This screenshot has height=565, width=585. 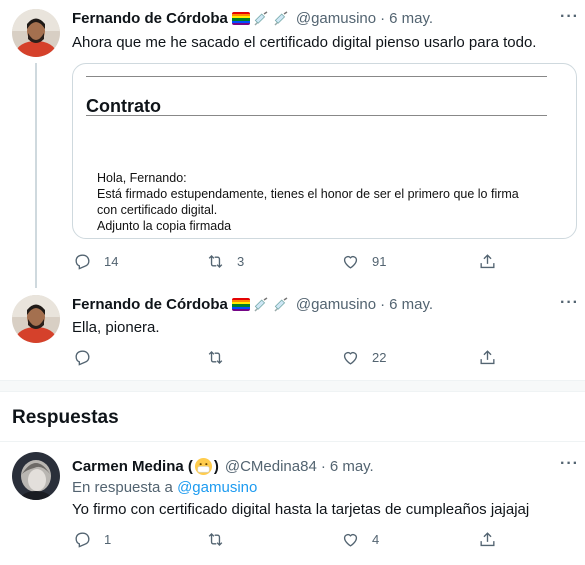 What do you see at coordinates (111, 261) in the screenshot?
I see `reply-count: 14` at bounding box center [111, 261].